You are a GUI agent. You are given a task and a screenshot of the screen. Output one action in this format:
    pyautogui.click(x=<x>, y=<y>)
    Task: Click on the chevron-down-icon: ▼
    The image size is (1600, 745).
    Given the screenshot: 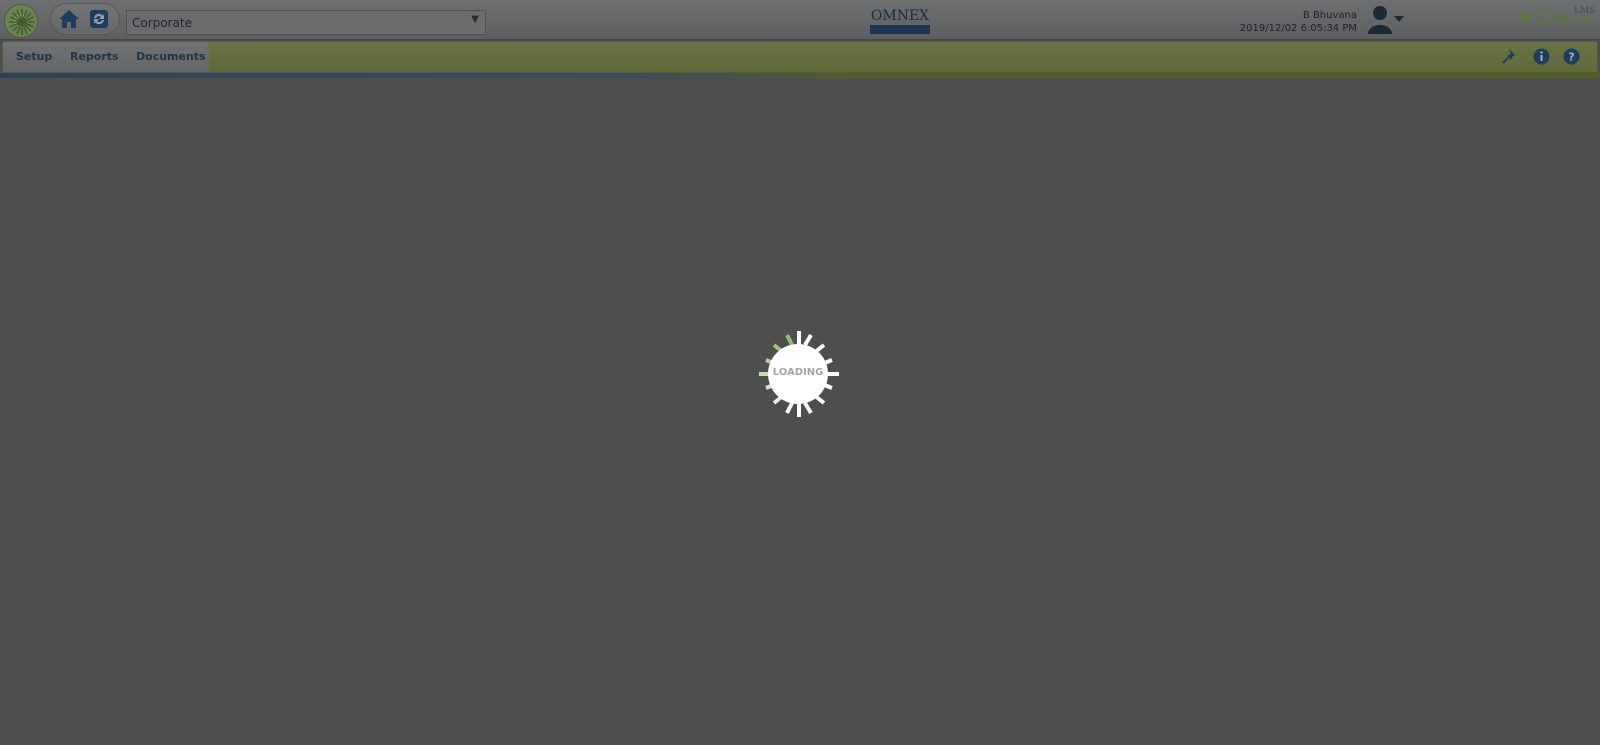 What is the action you would take?
    pyautogui.click(x=475, y=19)
    